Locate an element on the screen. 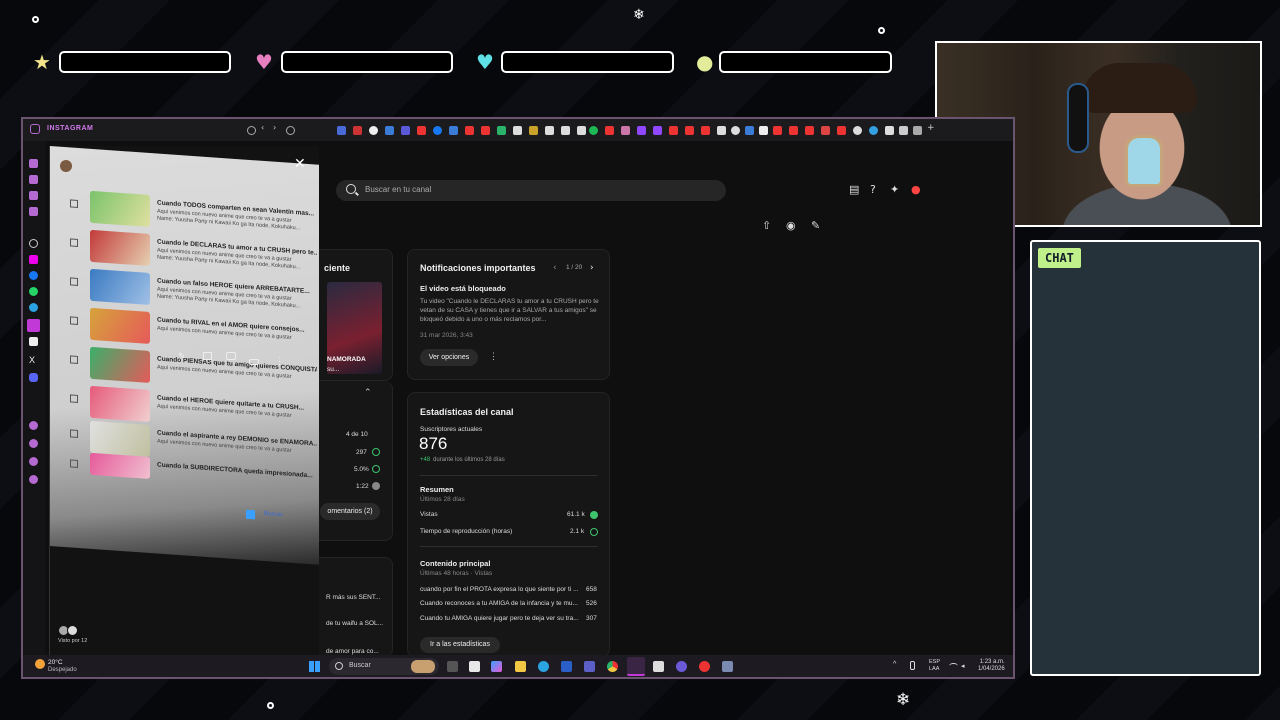  messenger-icon is located at coordinates (33, 275).